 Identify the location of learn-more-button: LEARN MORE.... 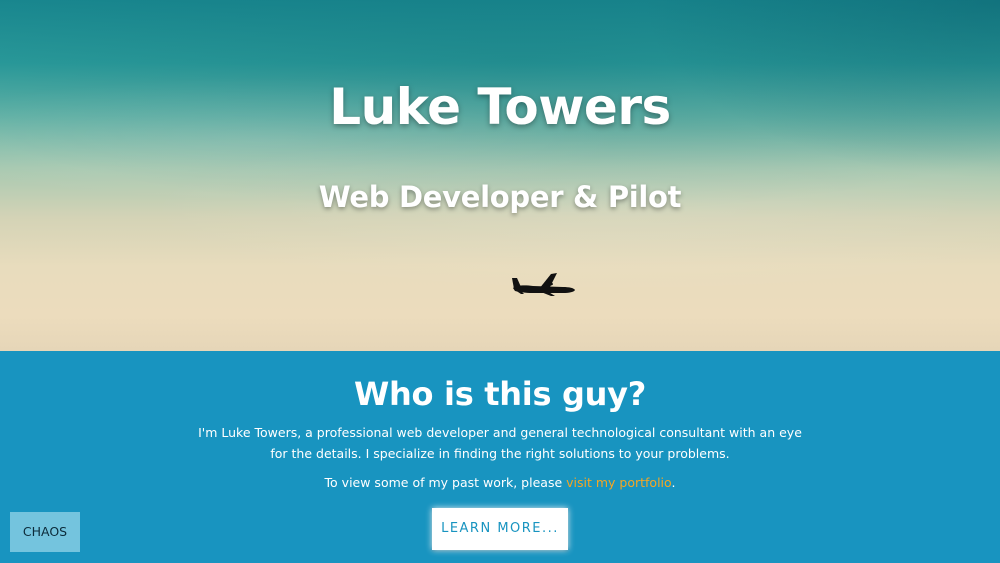
(500, 529).